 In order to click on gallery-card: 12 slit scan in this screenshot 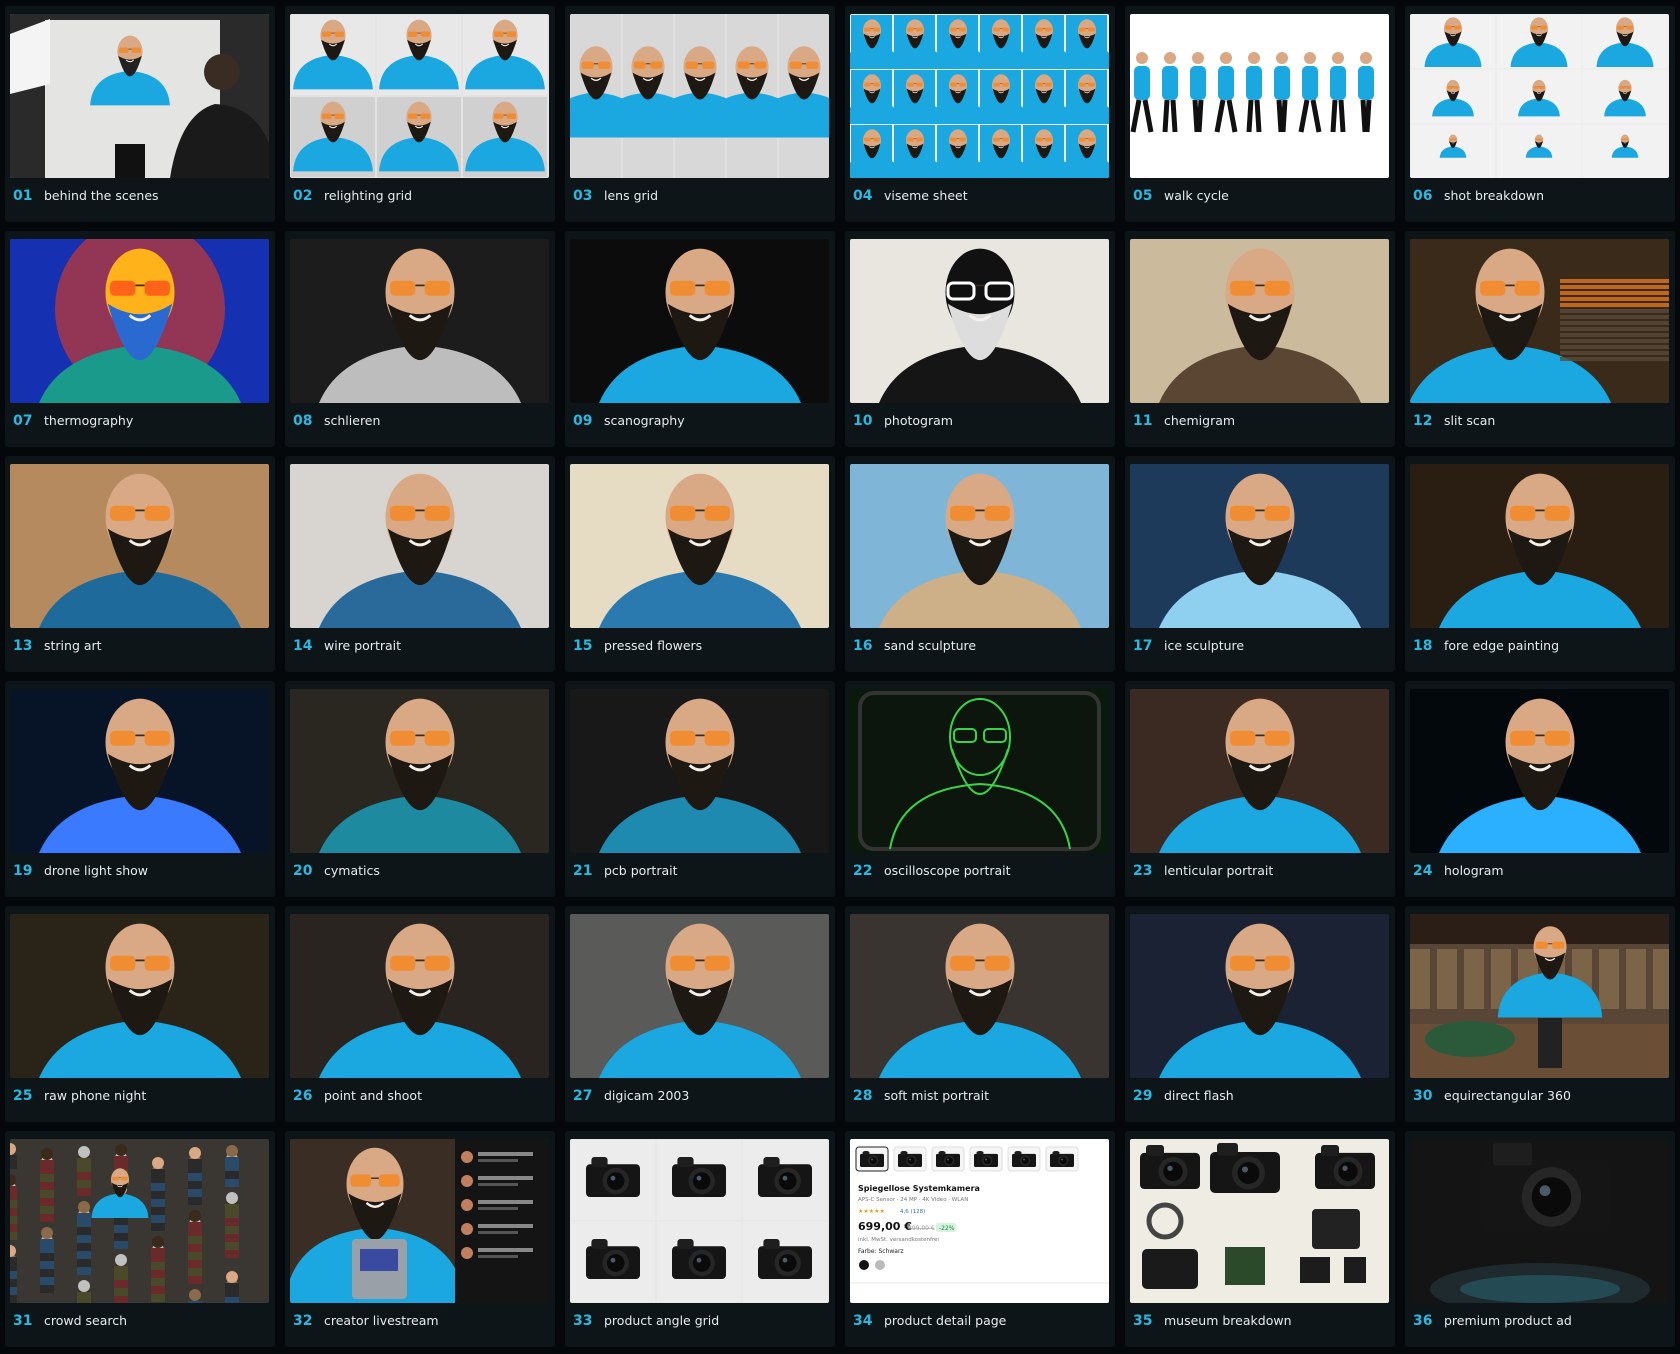, I will do `click(1540, 339)`.